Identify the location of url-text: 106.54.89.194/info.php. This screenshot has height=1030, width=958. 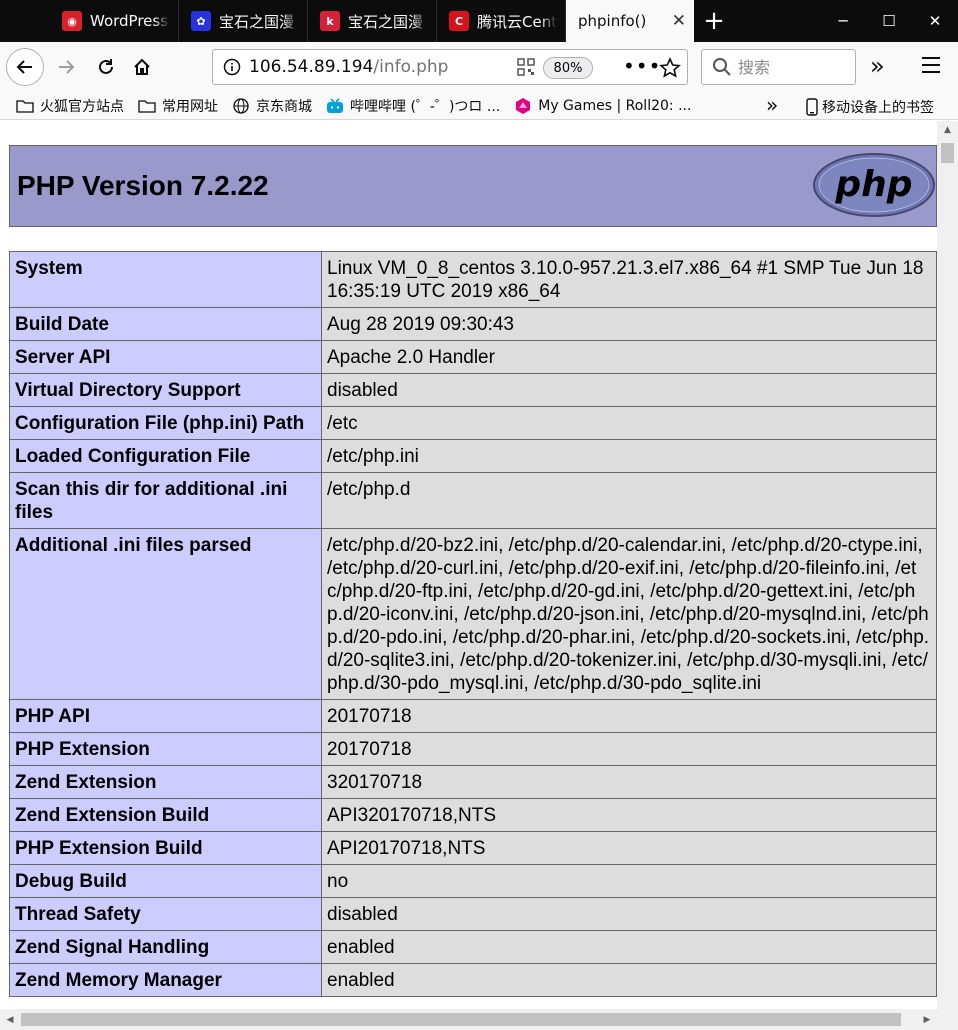
(348, 67).